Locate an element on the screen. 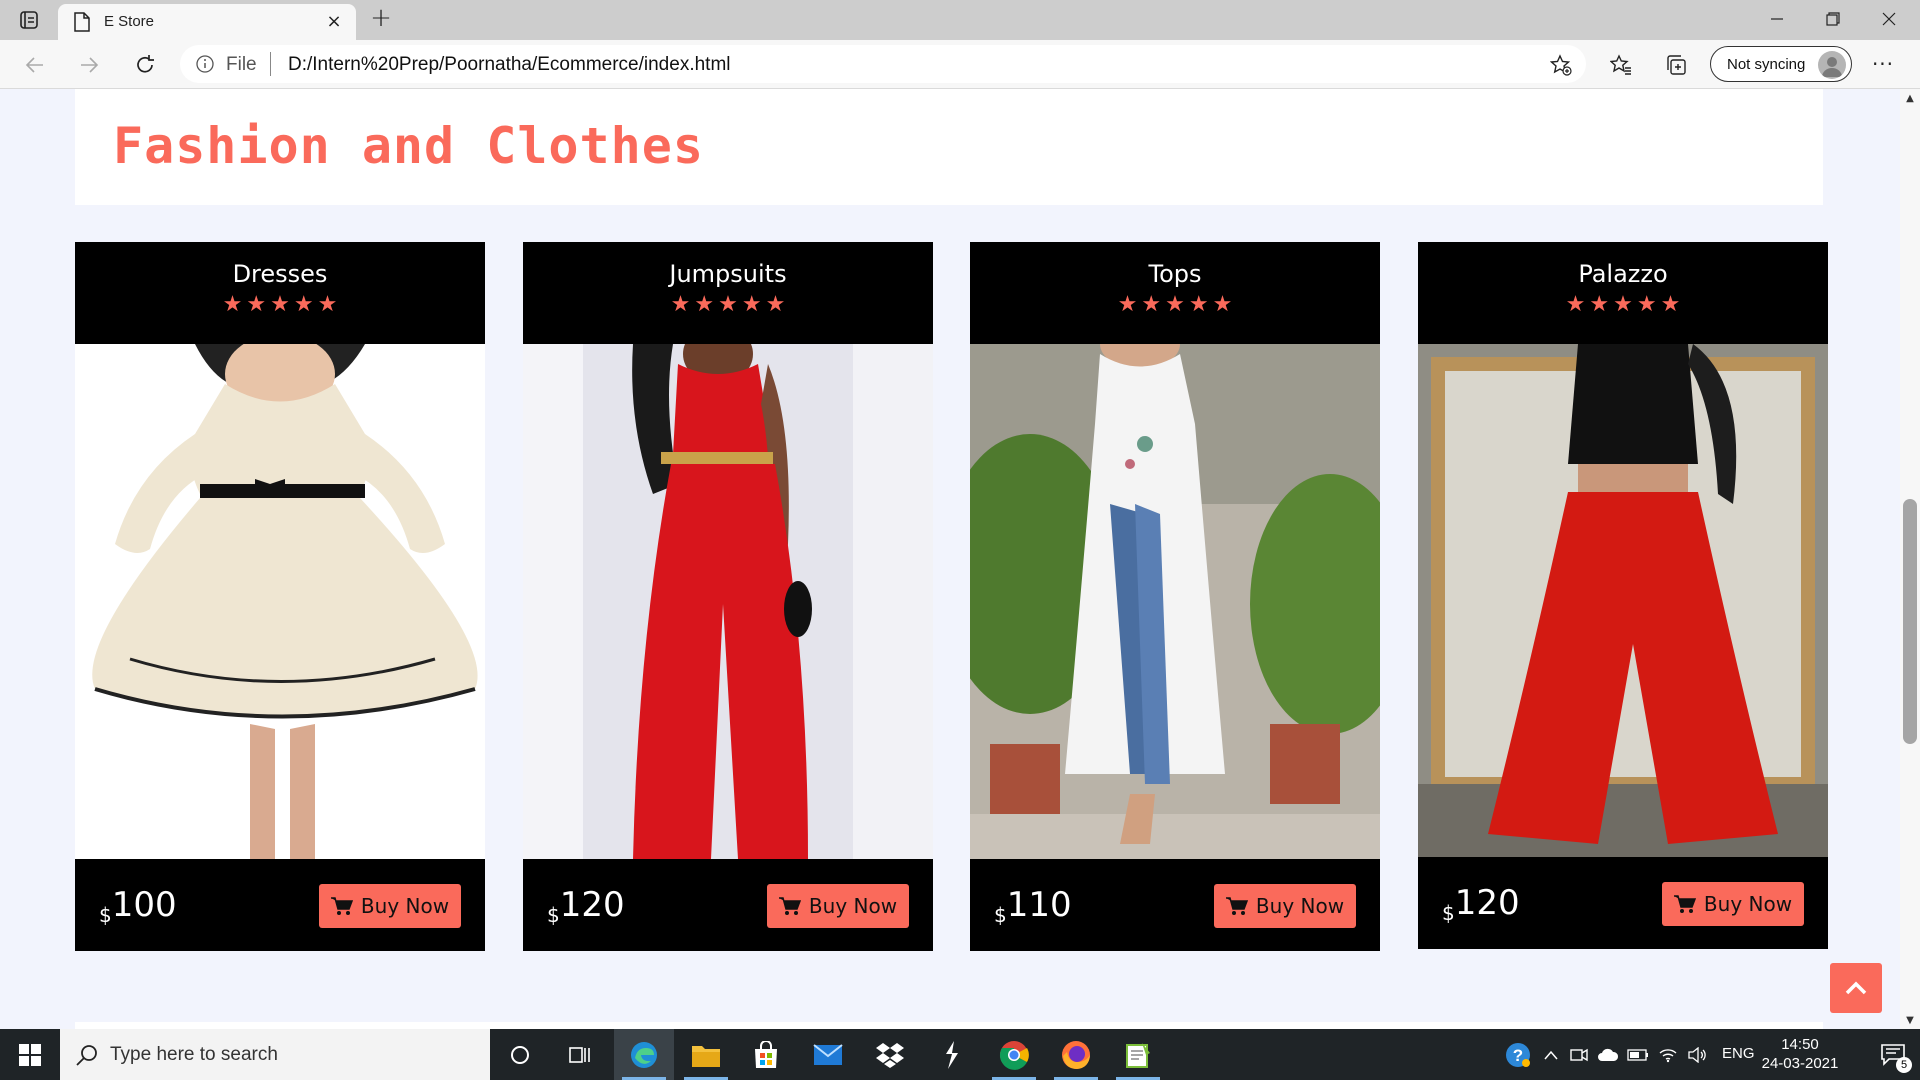  jumpsuit-photo is located at coordinates (728, 601).